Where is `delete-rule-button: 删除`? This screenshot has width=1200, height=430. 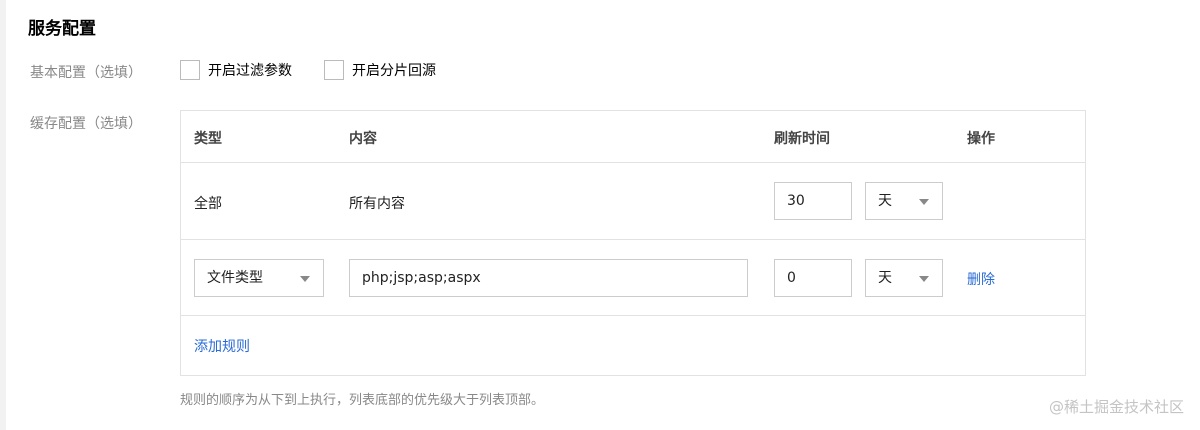 delete-rule-button: 删除 is located at coordinates (981, 279).